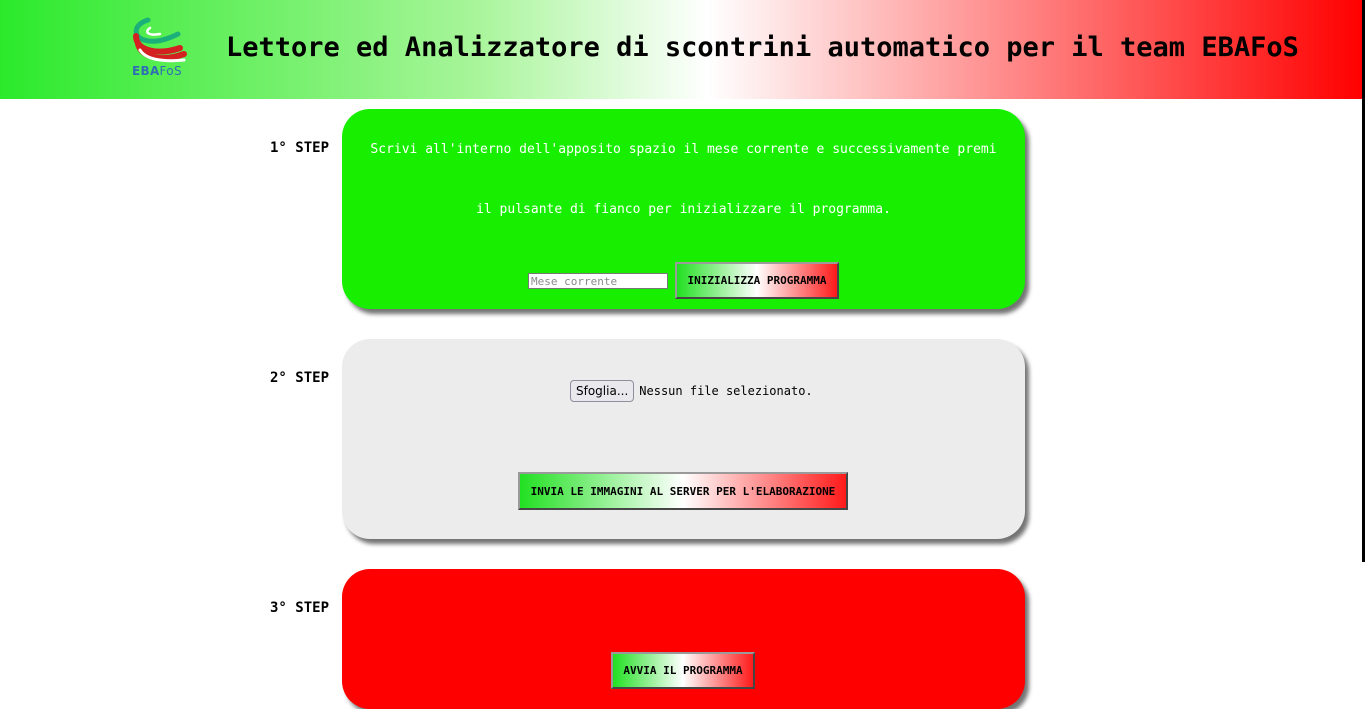 This screenshot has height=709, width=1365. Describe the element at coordinates (726, 391) in the screenshot. I see `file-status-text: Nessun file selezionato.` at that location.